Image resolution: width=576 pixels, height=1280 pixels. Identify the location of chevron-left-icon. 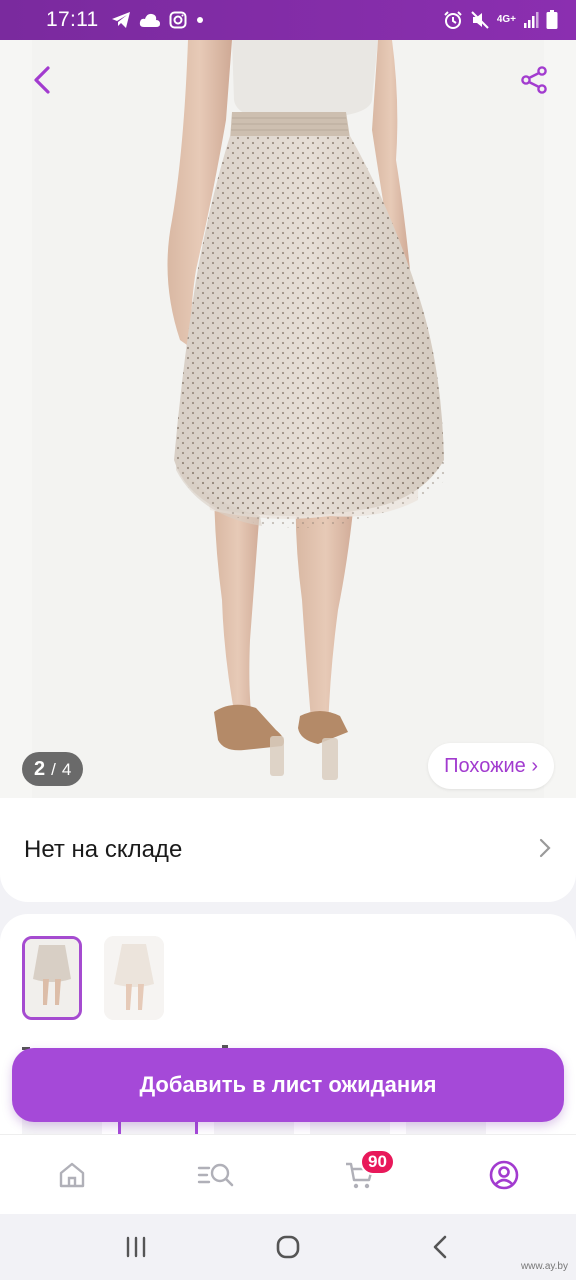
(42, 80).